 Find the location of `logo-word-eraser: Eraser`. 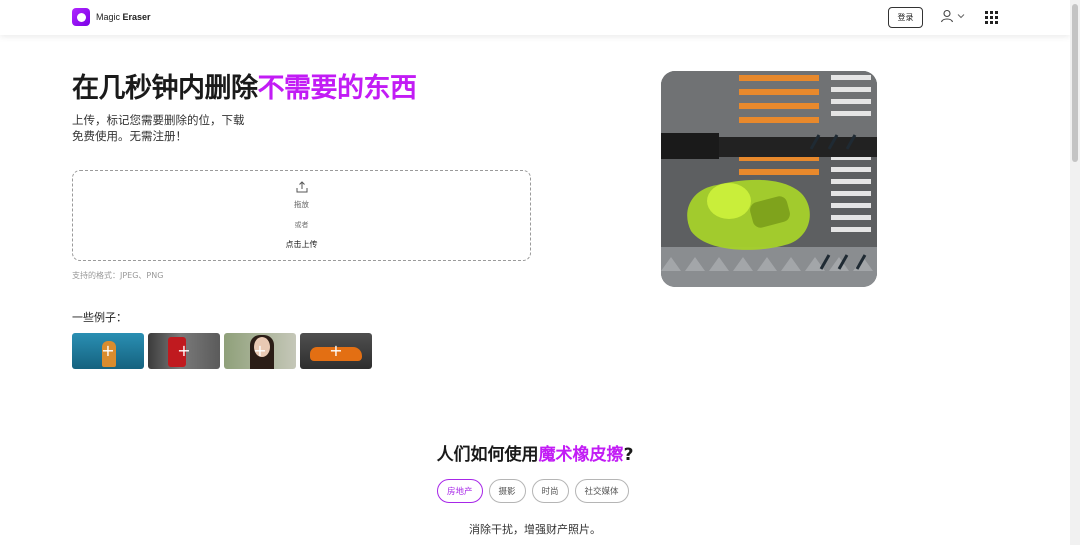

logo-word-eraser: Eraser is located at coordinates (136, 17).